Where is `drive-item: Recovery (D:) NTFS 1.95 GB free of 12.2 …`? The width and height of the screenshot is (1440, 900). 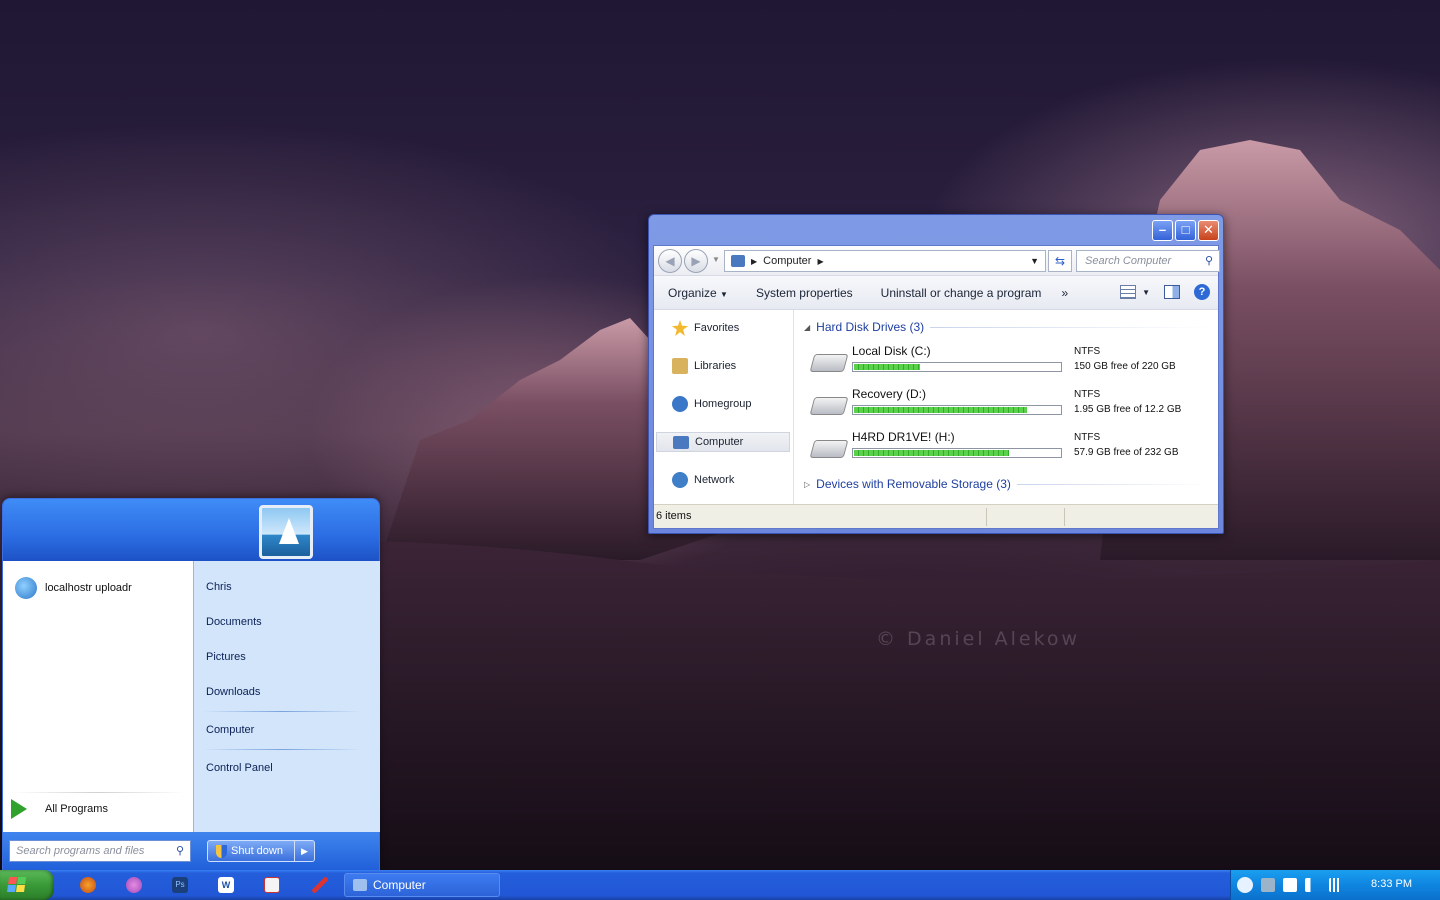 drive-item: Recovery (D:) NTFS 1.95 GB free of 12.2 … is located at coordinates (1009, 407).